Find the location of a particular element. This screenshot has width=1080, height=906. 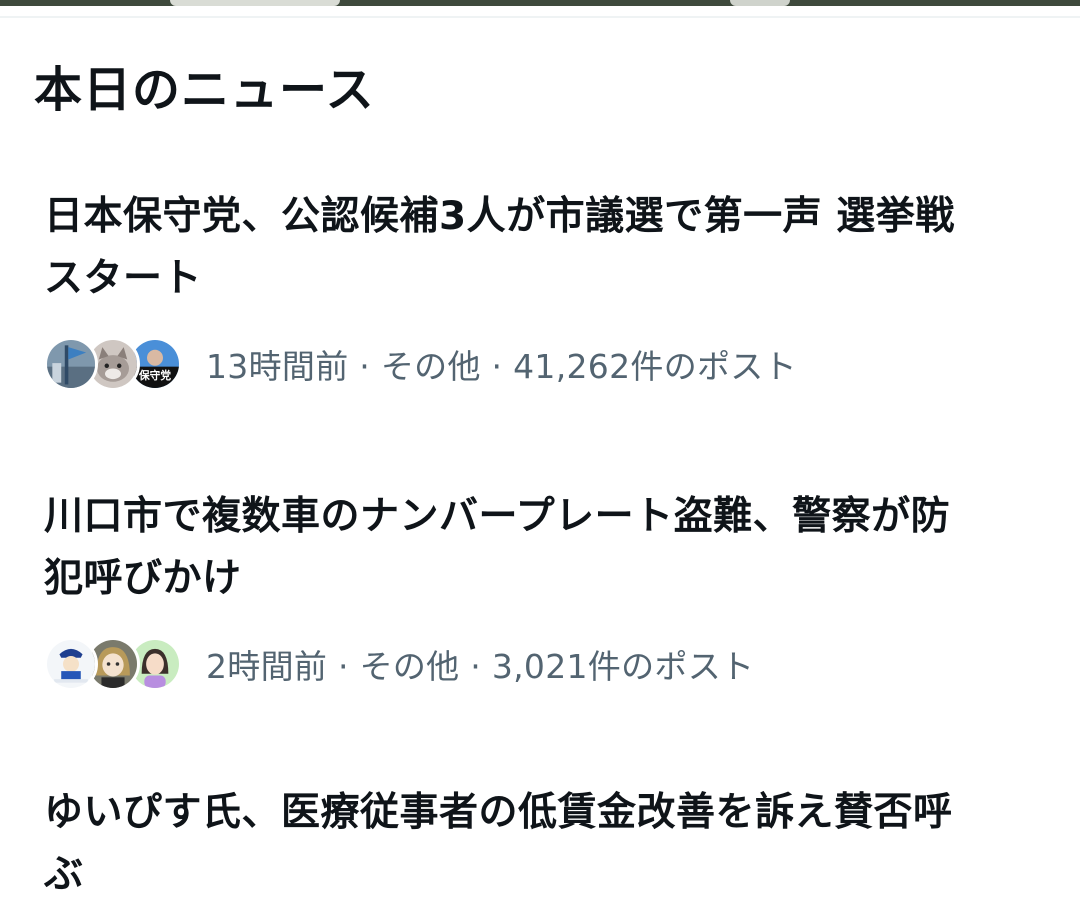

avatar-stack is located at coordinates (113, 664).